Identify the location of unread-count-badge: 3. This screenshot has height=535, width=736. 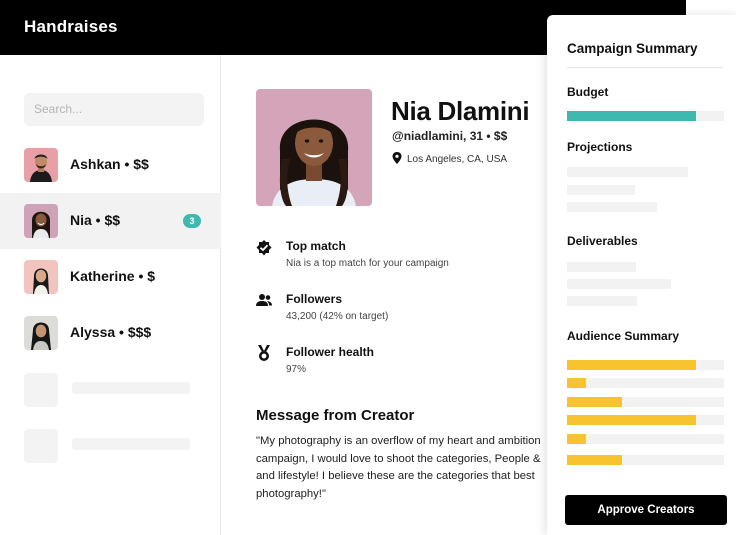
(192, 221).